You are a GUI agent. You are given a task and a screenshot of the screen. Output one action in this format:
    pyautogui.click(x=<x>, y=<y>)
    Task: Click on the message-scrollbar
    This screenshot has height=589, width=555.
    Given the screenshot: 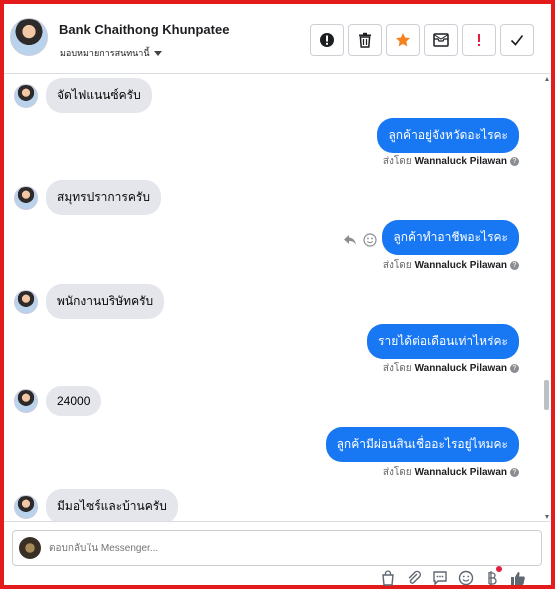 What is the action you would take?
    pyautogui.click(x=547, y=298)
    